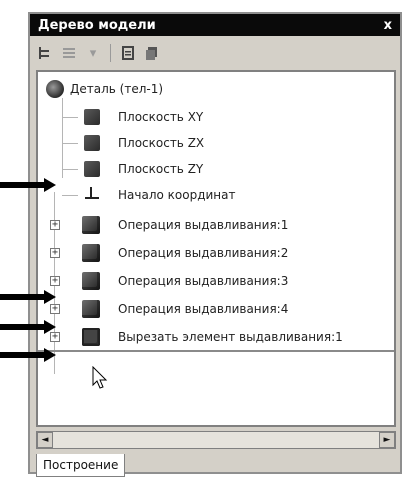  What do you see at coordinates (216, 89) in the screenshot?
I see `tree-item-part-root: Деталь (тел-1)` at bounding box center [216, 89].